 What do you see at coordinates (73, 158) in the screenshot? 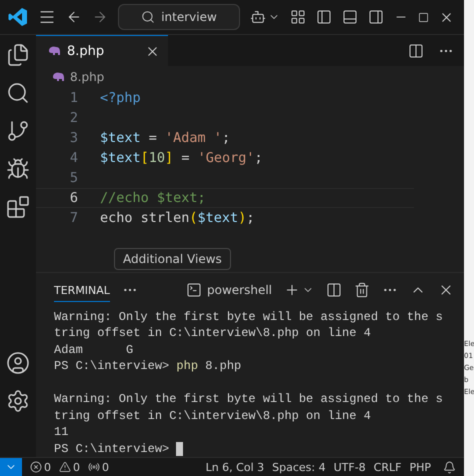
I see `line-number: 4` at bounding box center [73, 158].